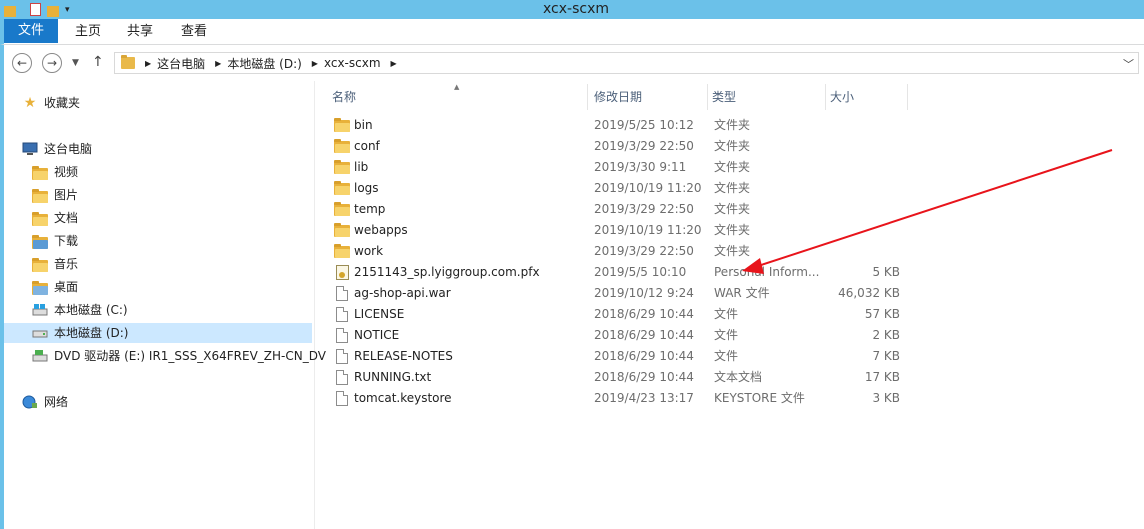 The width and height of the screenshot is (1144, 529). I want to click on file-row: NOTICE 2018/6/29 10:44 文件 2 KB, so click(730, 335).